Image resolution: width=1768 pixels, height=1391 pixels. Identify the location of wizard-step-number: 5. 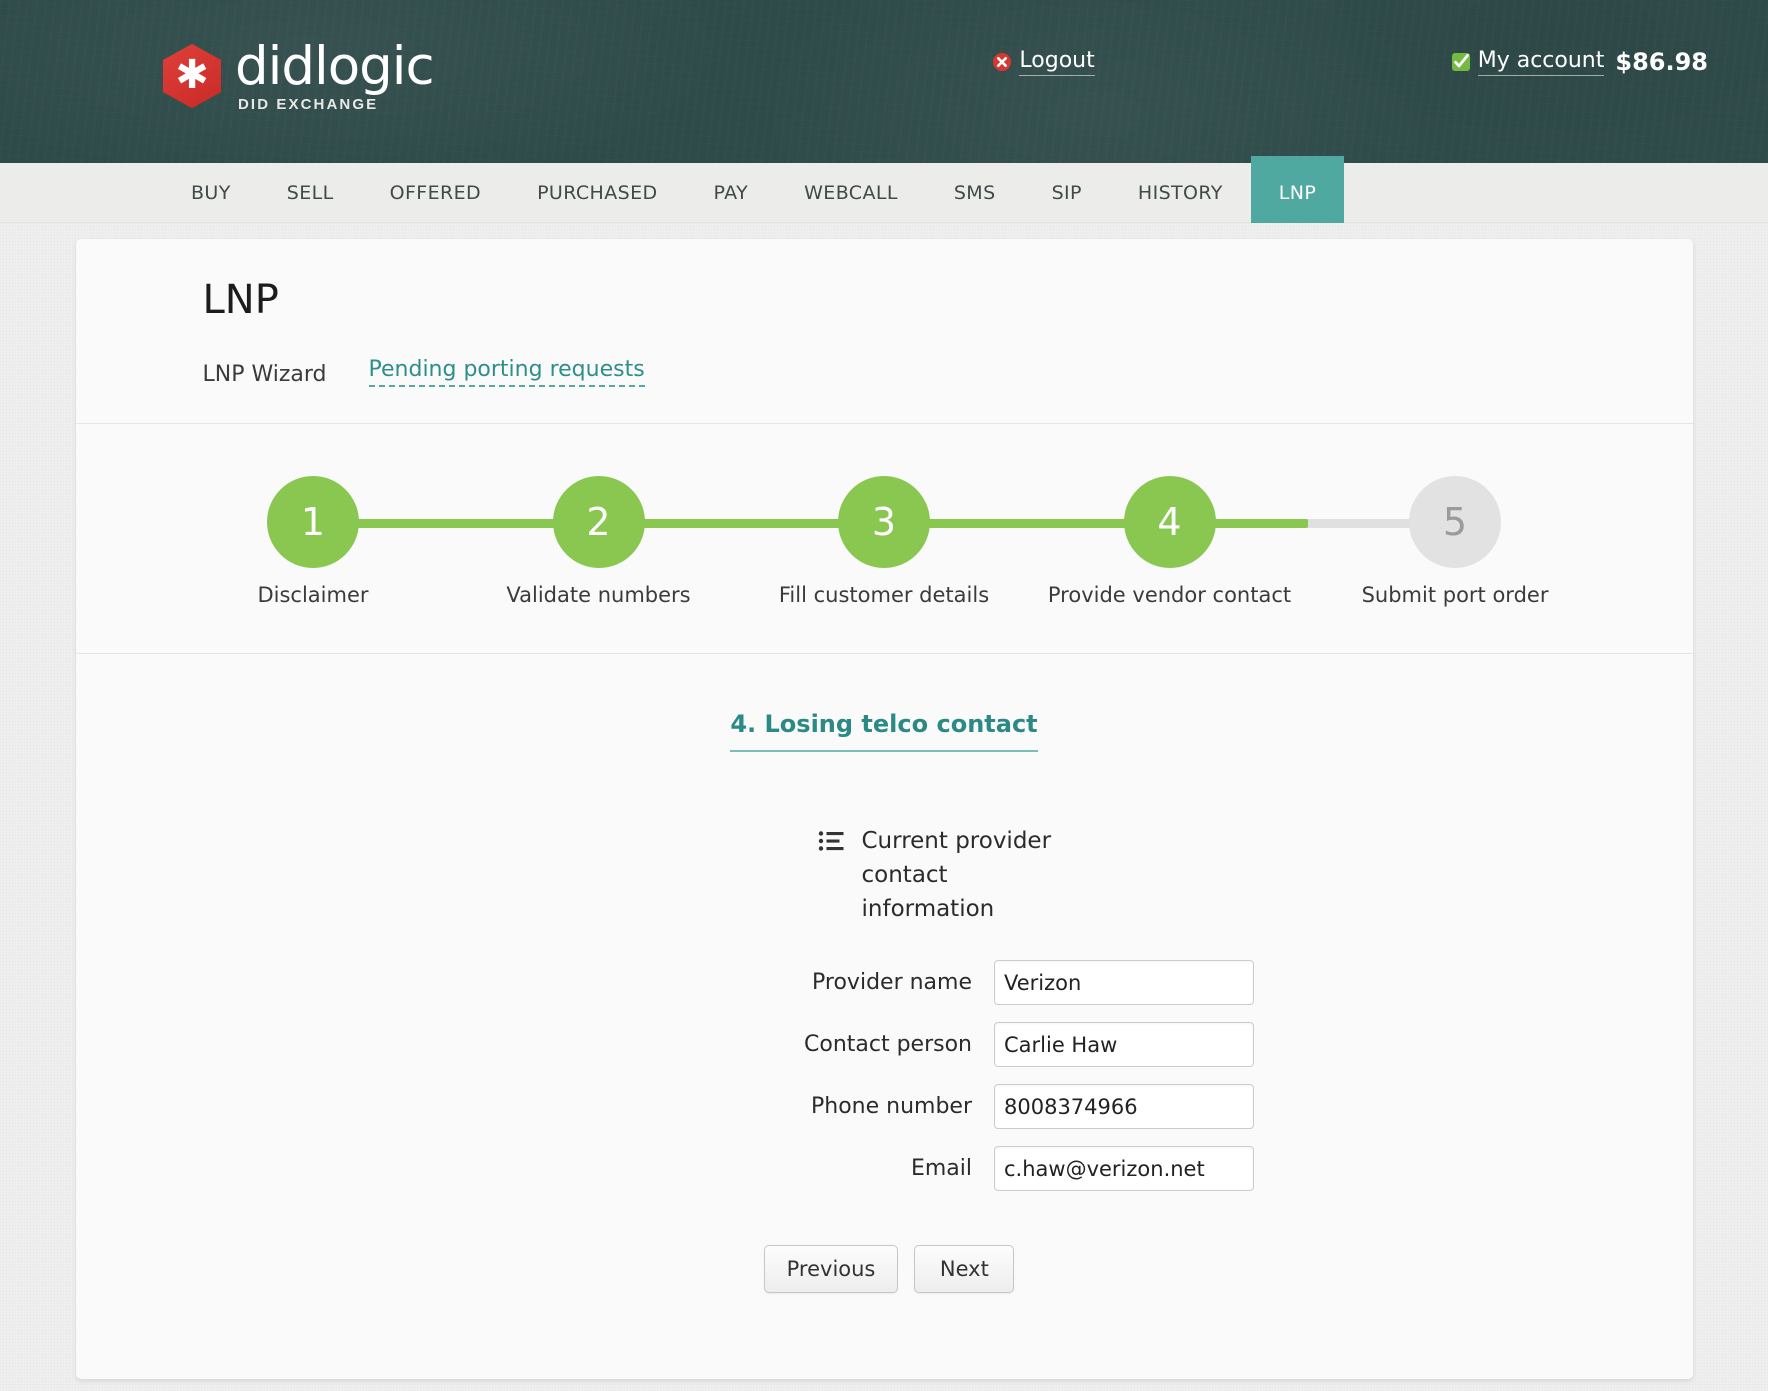
(1455, 522).